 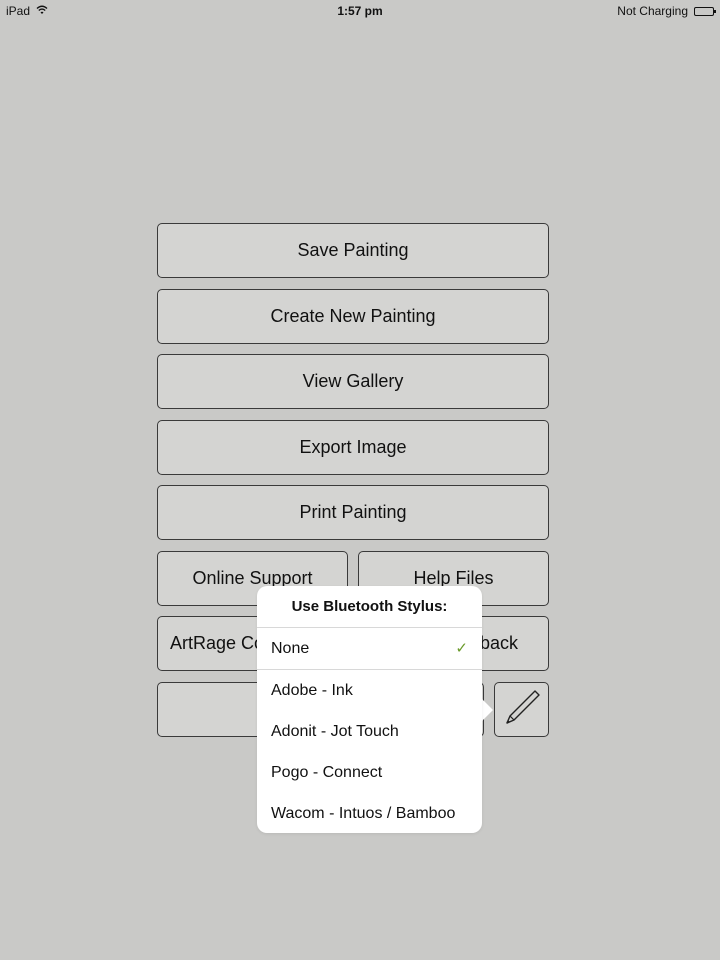 I want to click on export-image-button: Export Image, so click(x=353, y=447).